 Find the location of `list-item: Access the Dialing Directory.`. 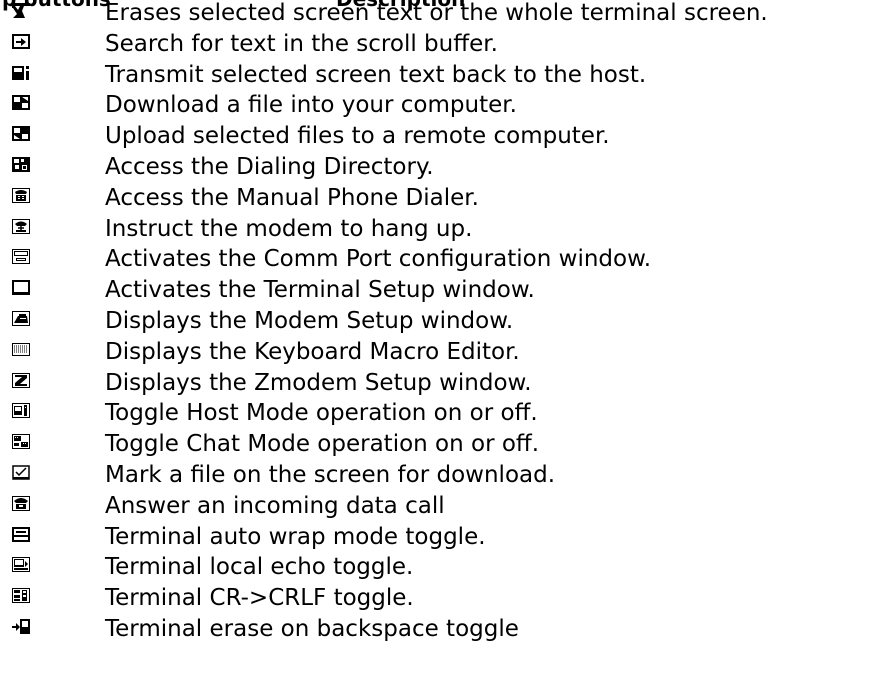

list-item: Access the Dialing Directory. is located at coordinates (437, 169).